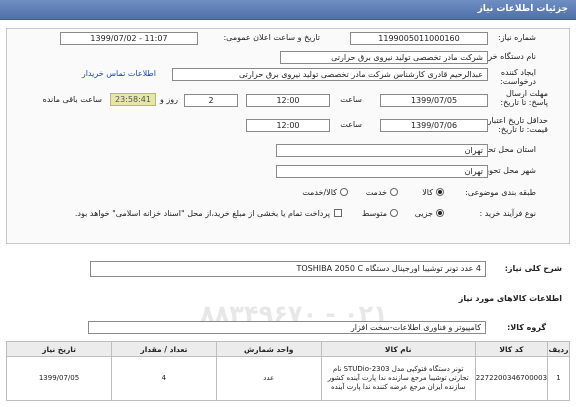  I want to click on price-time-label: ساعت, so click(351, 124).